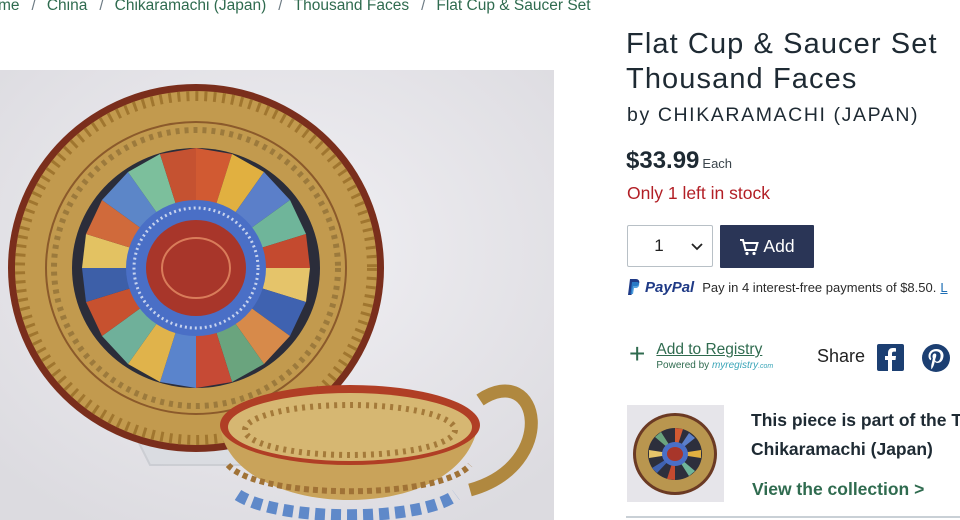 This screenshot has height=520, width=960. What do you see at coordinates (779, 246) in the screenshot?
I see `add-button-label: Add` at bounding box center [779, 246].